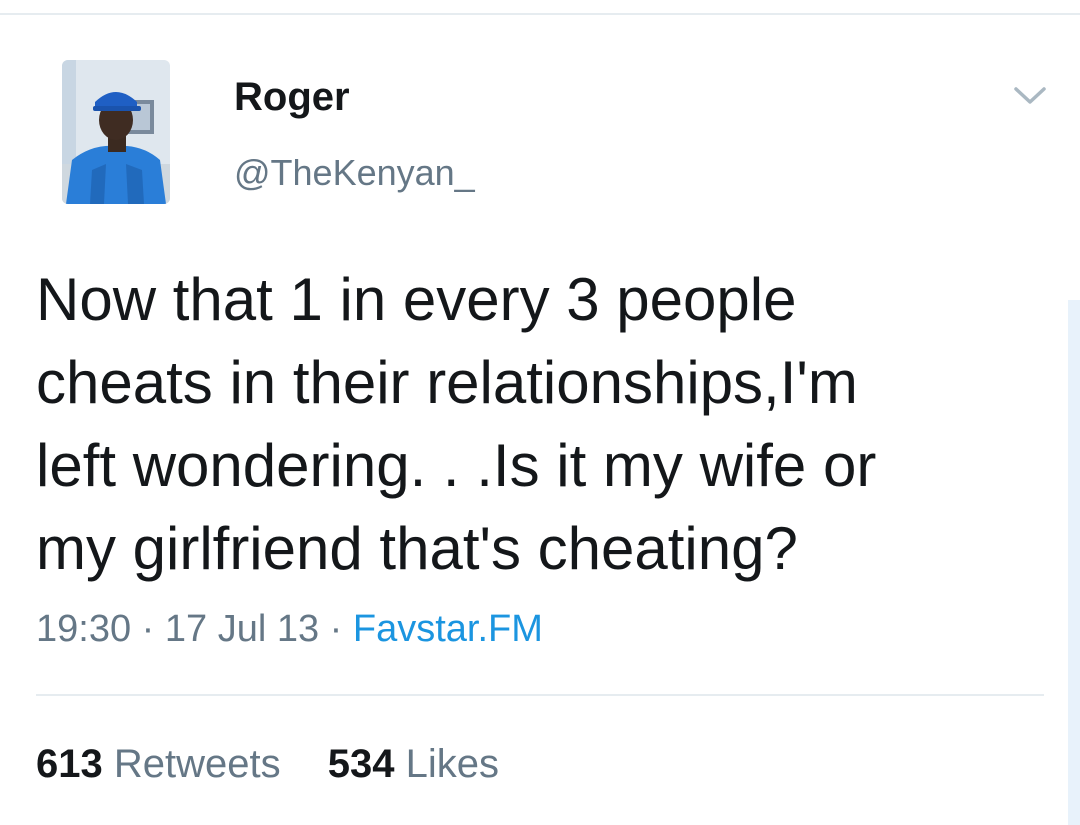  Describe the element at coordinates (448, 629) in the screenshot. I see `tweet-source-link: Favstar.FM` at that location.